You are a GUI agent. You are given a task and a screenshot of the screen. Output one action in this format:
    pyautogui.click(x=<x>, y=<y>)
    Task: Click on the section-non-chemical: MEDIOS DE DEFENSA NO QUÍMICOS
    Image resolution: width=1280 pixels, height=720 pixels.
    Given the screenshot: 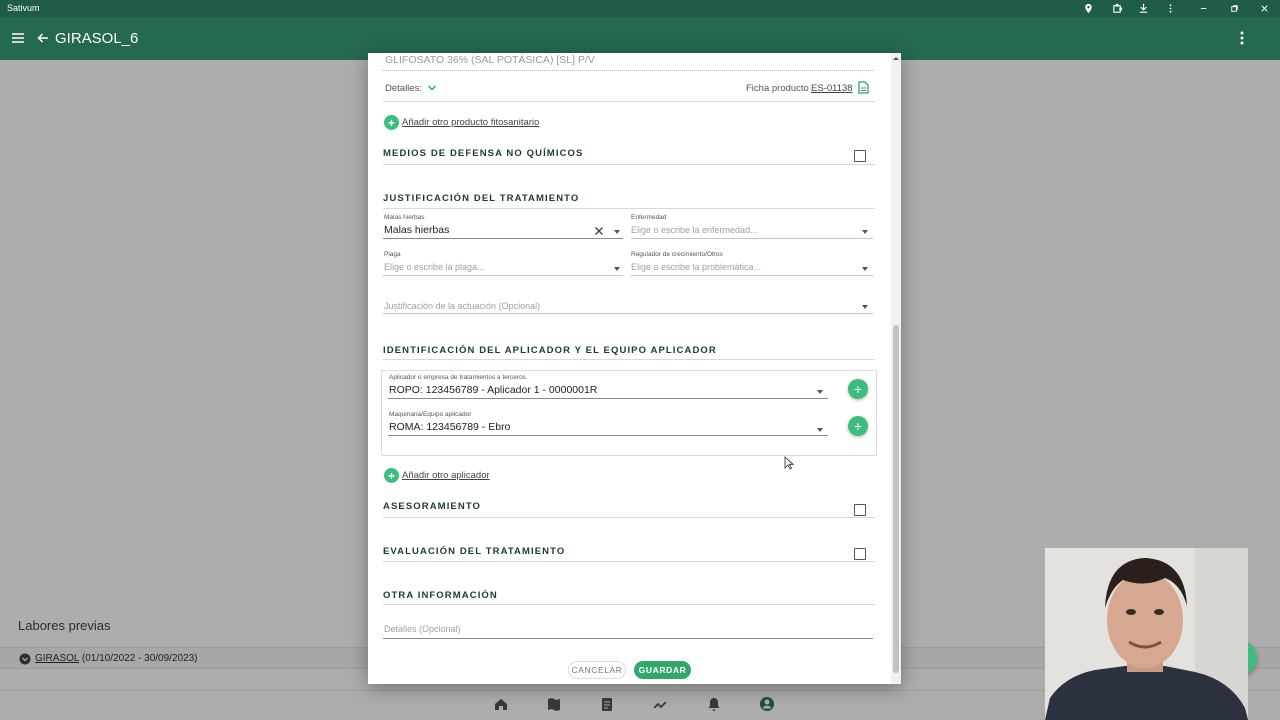 What is the action you would take?
    pyautogui.click(x=483, y=153)
    